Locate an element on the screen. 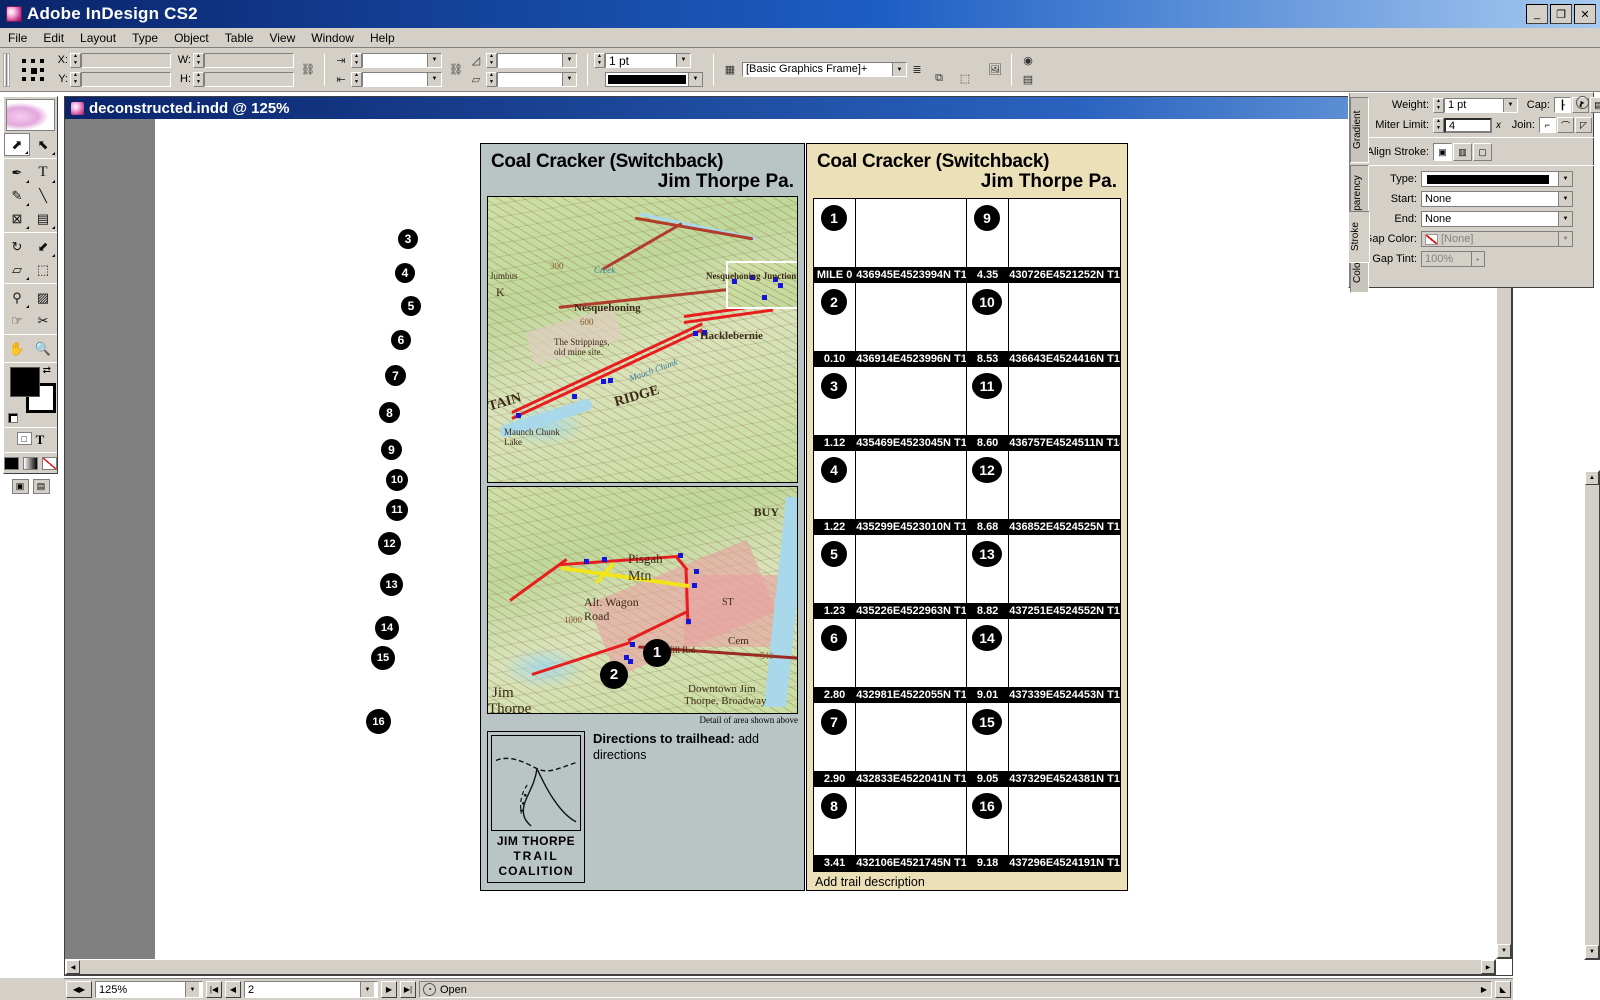  formatting-affects-container-icon: □ is located at coordinates (24, 438).